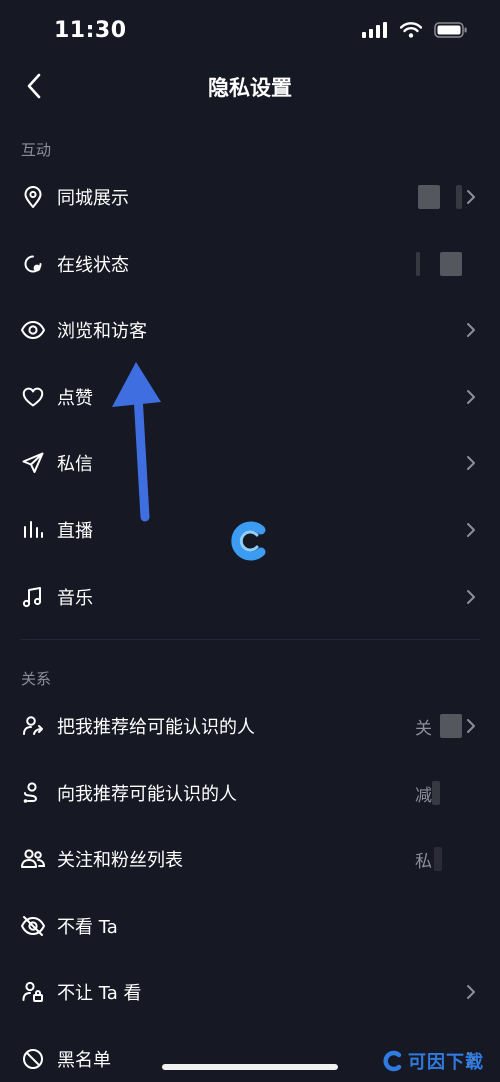 This screenshot has height=1082, width=500. I want to click on watermark-c-icon, so click(392, 1061).